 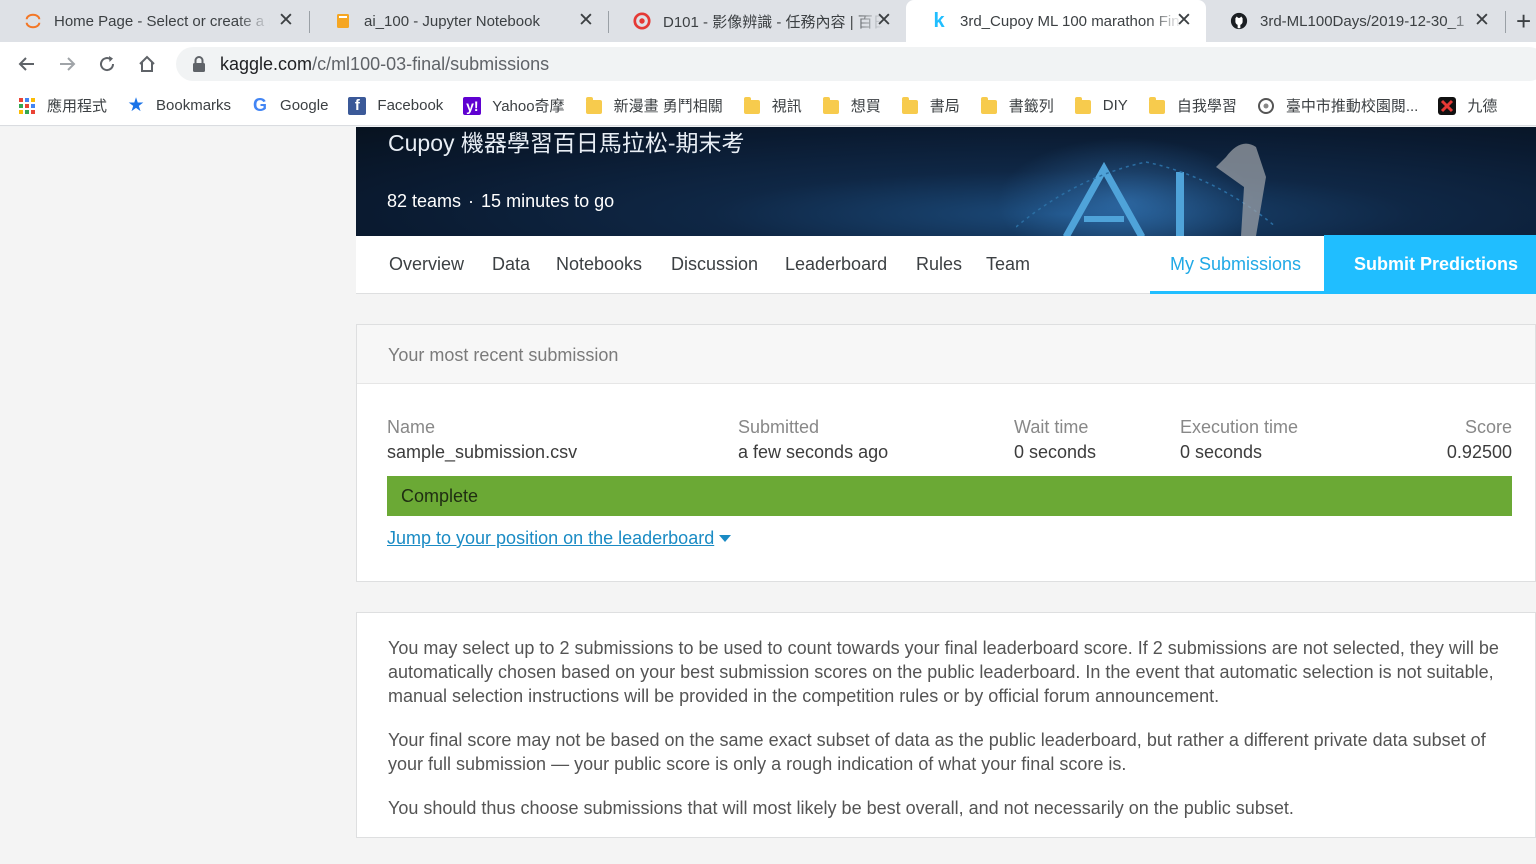 I want to click on tab-notebooks: Notebooks, so click(x=599, y=264).